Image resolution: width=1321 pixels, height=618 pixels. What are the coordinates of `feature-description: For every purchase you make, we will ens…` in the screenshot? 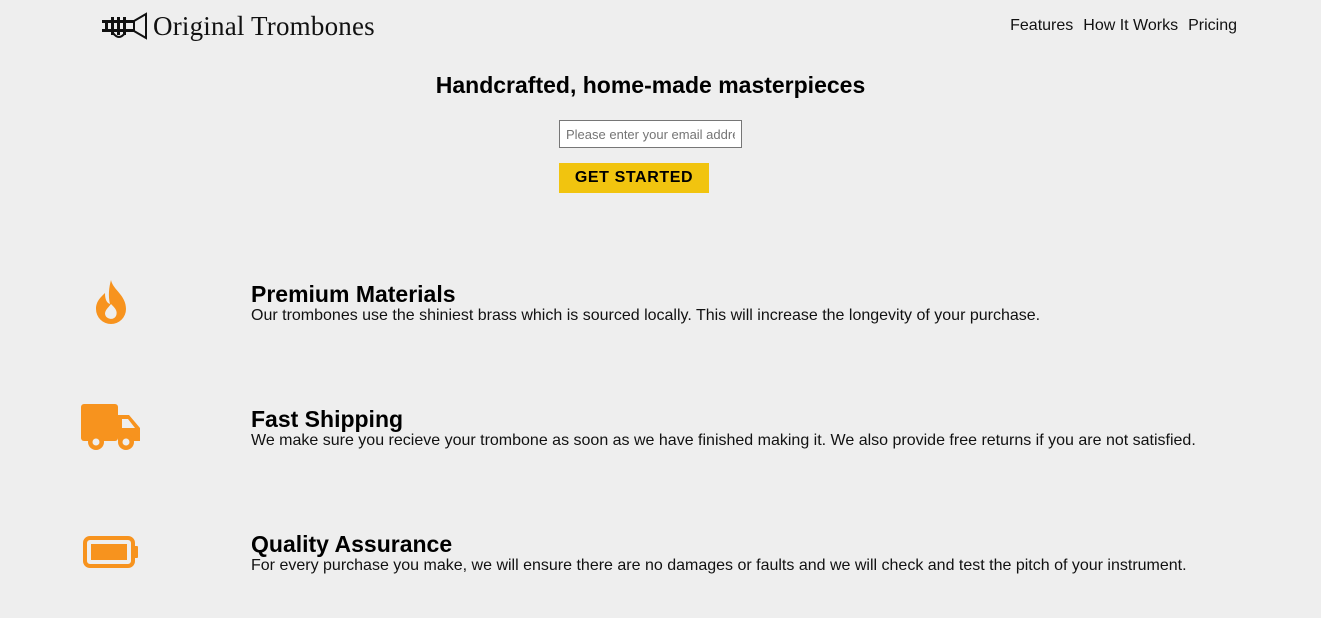 It's located at (719, 565).